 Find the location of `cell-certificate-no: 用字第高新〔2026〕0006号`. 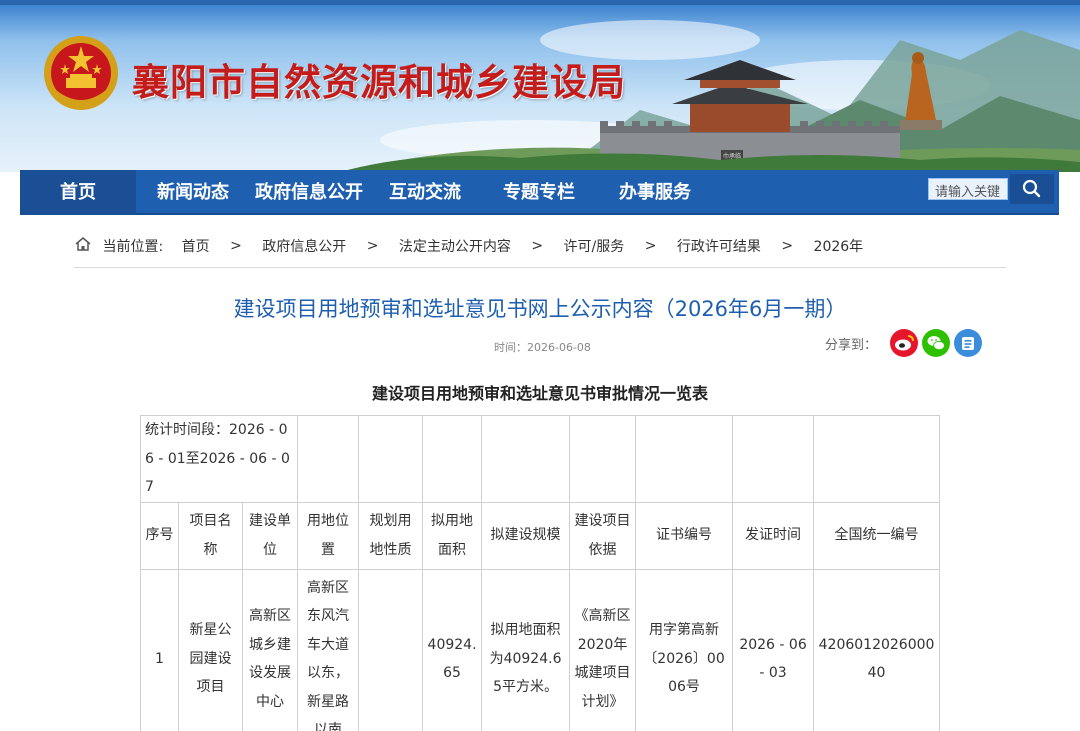

cell-certificate-no: 用字第高新〔2026〕0006号 is located at coordinates (684, 649).